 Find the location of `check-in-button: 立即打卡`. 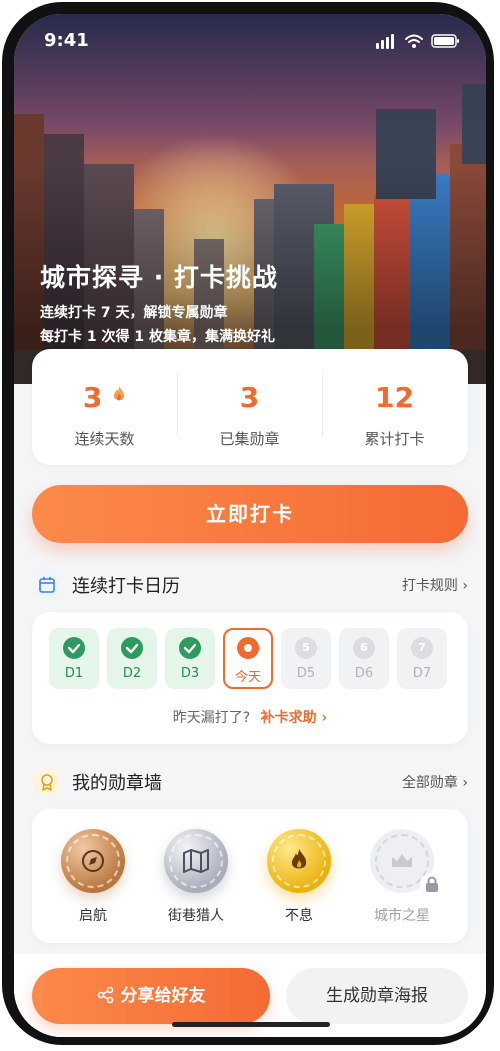

check-in-button: 立即打卡 is located at coordinates (250, 514).